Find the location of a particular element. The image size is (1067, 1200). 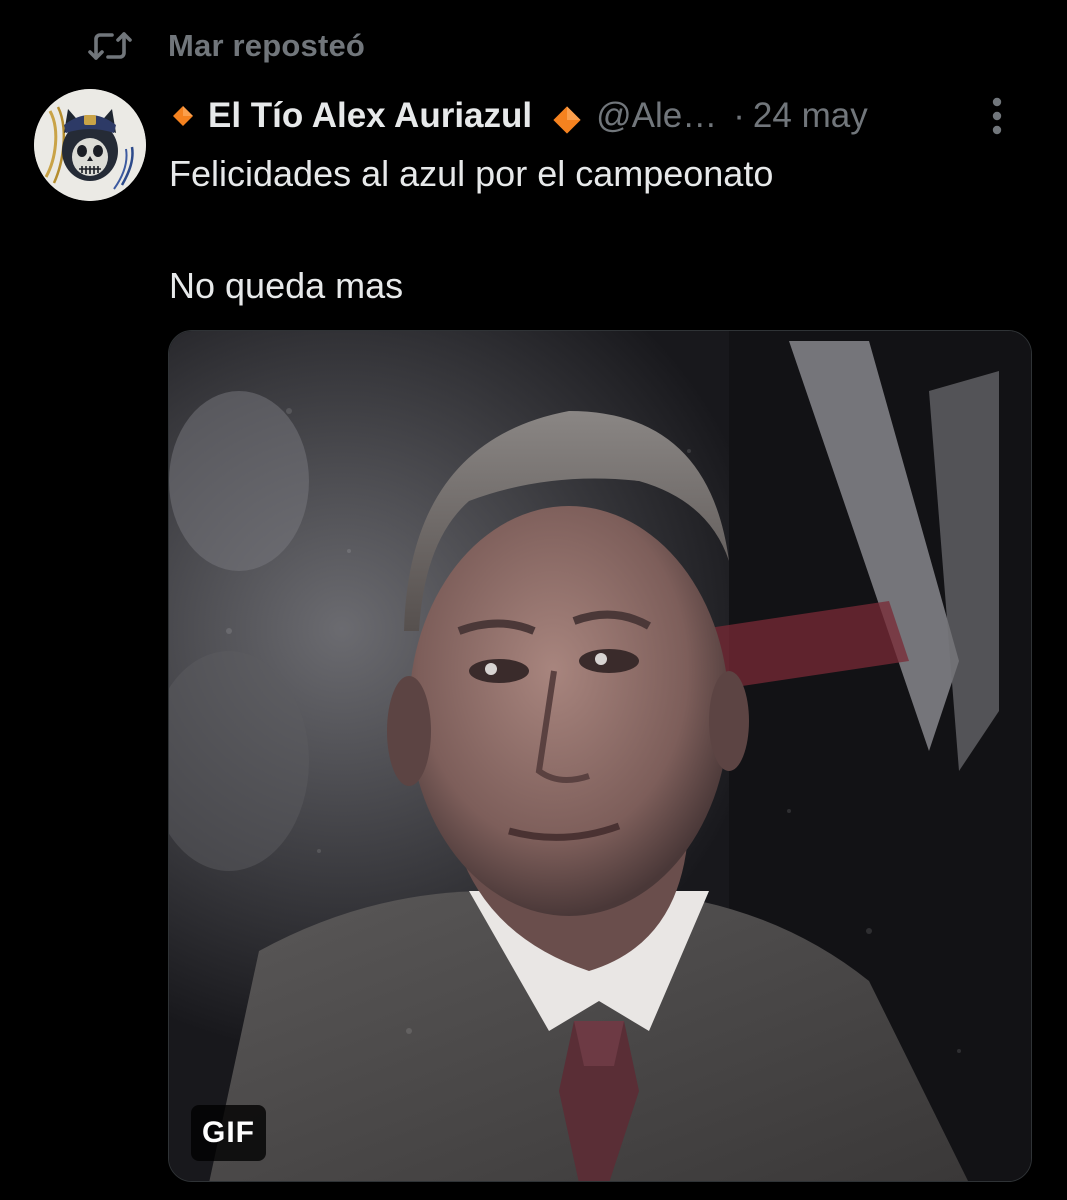

post-text-line: Felicidades al azul por el campeonato is located at coordinates (471, 173).